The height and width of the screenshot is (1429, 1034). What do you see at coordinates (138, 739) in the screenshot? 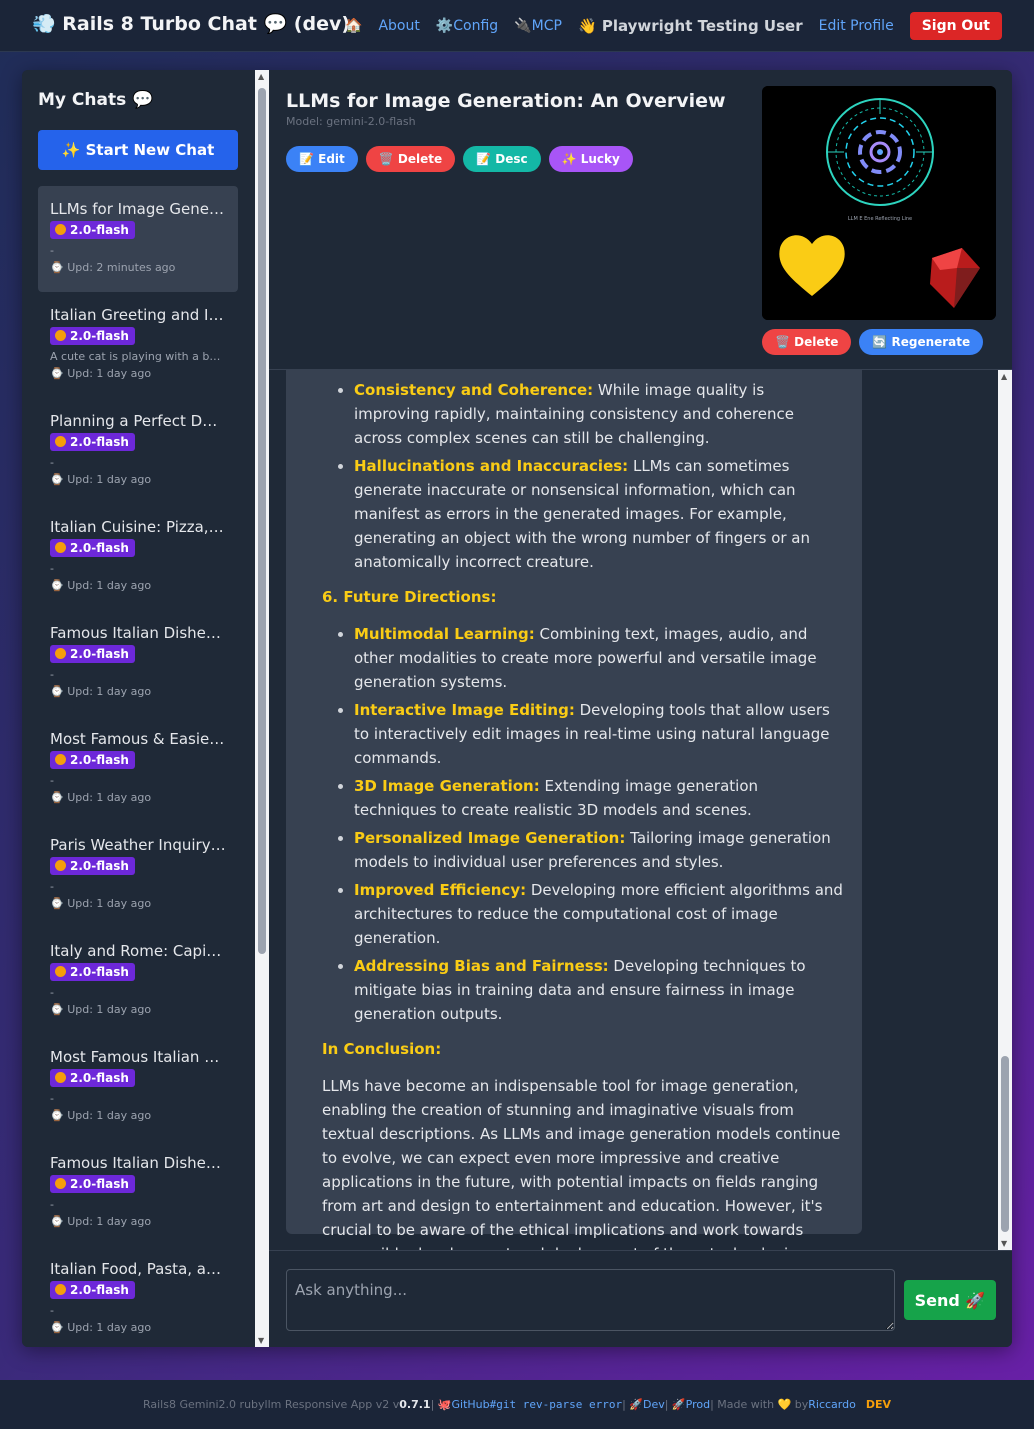
I see `chat-item-title: Most Famous & Easiest Recipes` at bounding box center [138, 739].